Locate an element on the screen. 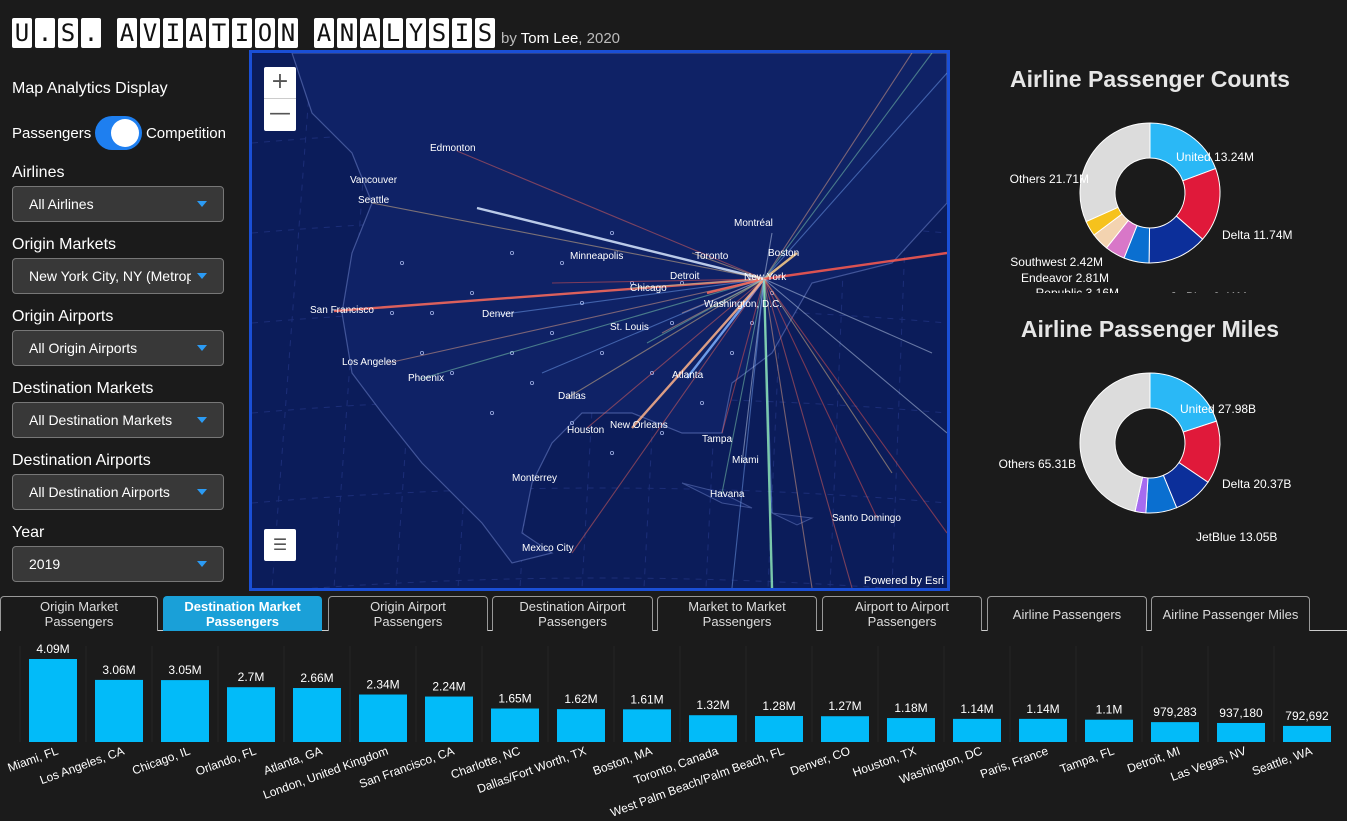 The image size is (1347, 821). display-toggle is located at coordinates (118, 133).